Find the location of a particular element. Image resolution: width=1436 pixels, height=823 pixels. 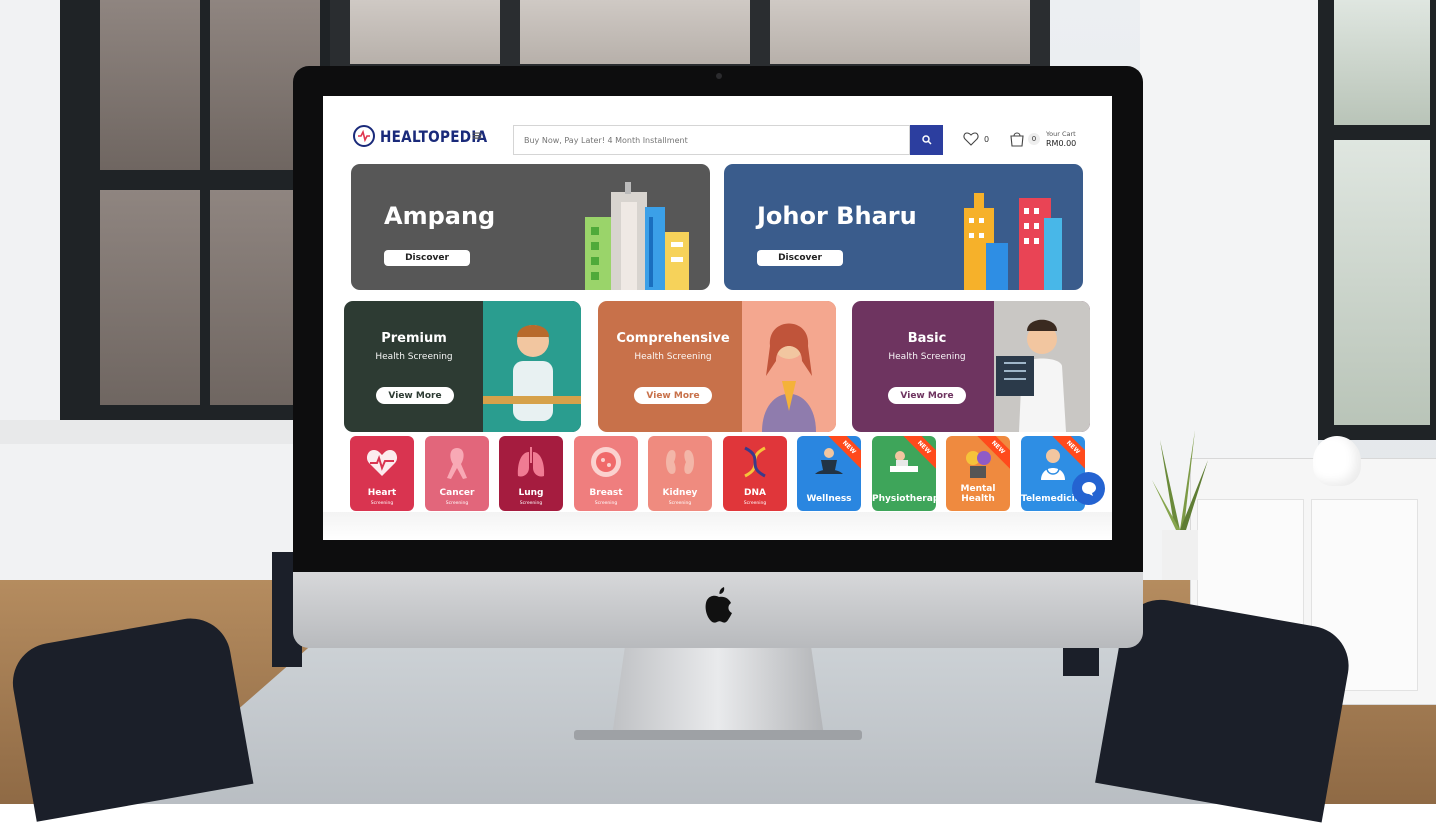

category-label: Wellness is located at coordinates (829, 499).